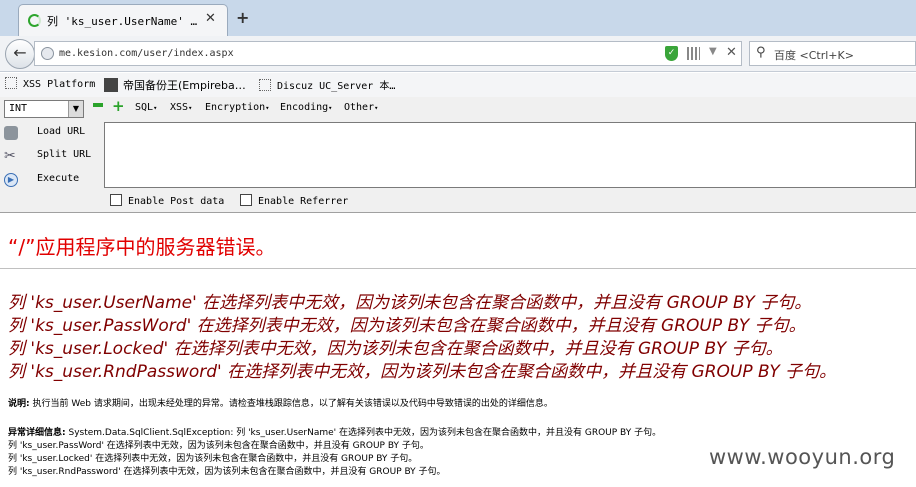 This screenshot has width=916, height=487. Describe the element at coordinates (388, 53) in the screenshot. I see `address-bar: me.kesion.com/user/index.aspx ✓ ▼ ✕` at that location.